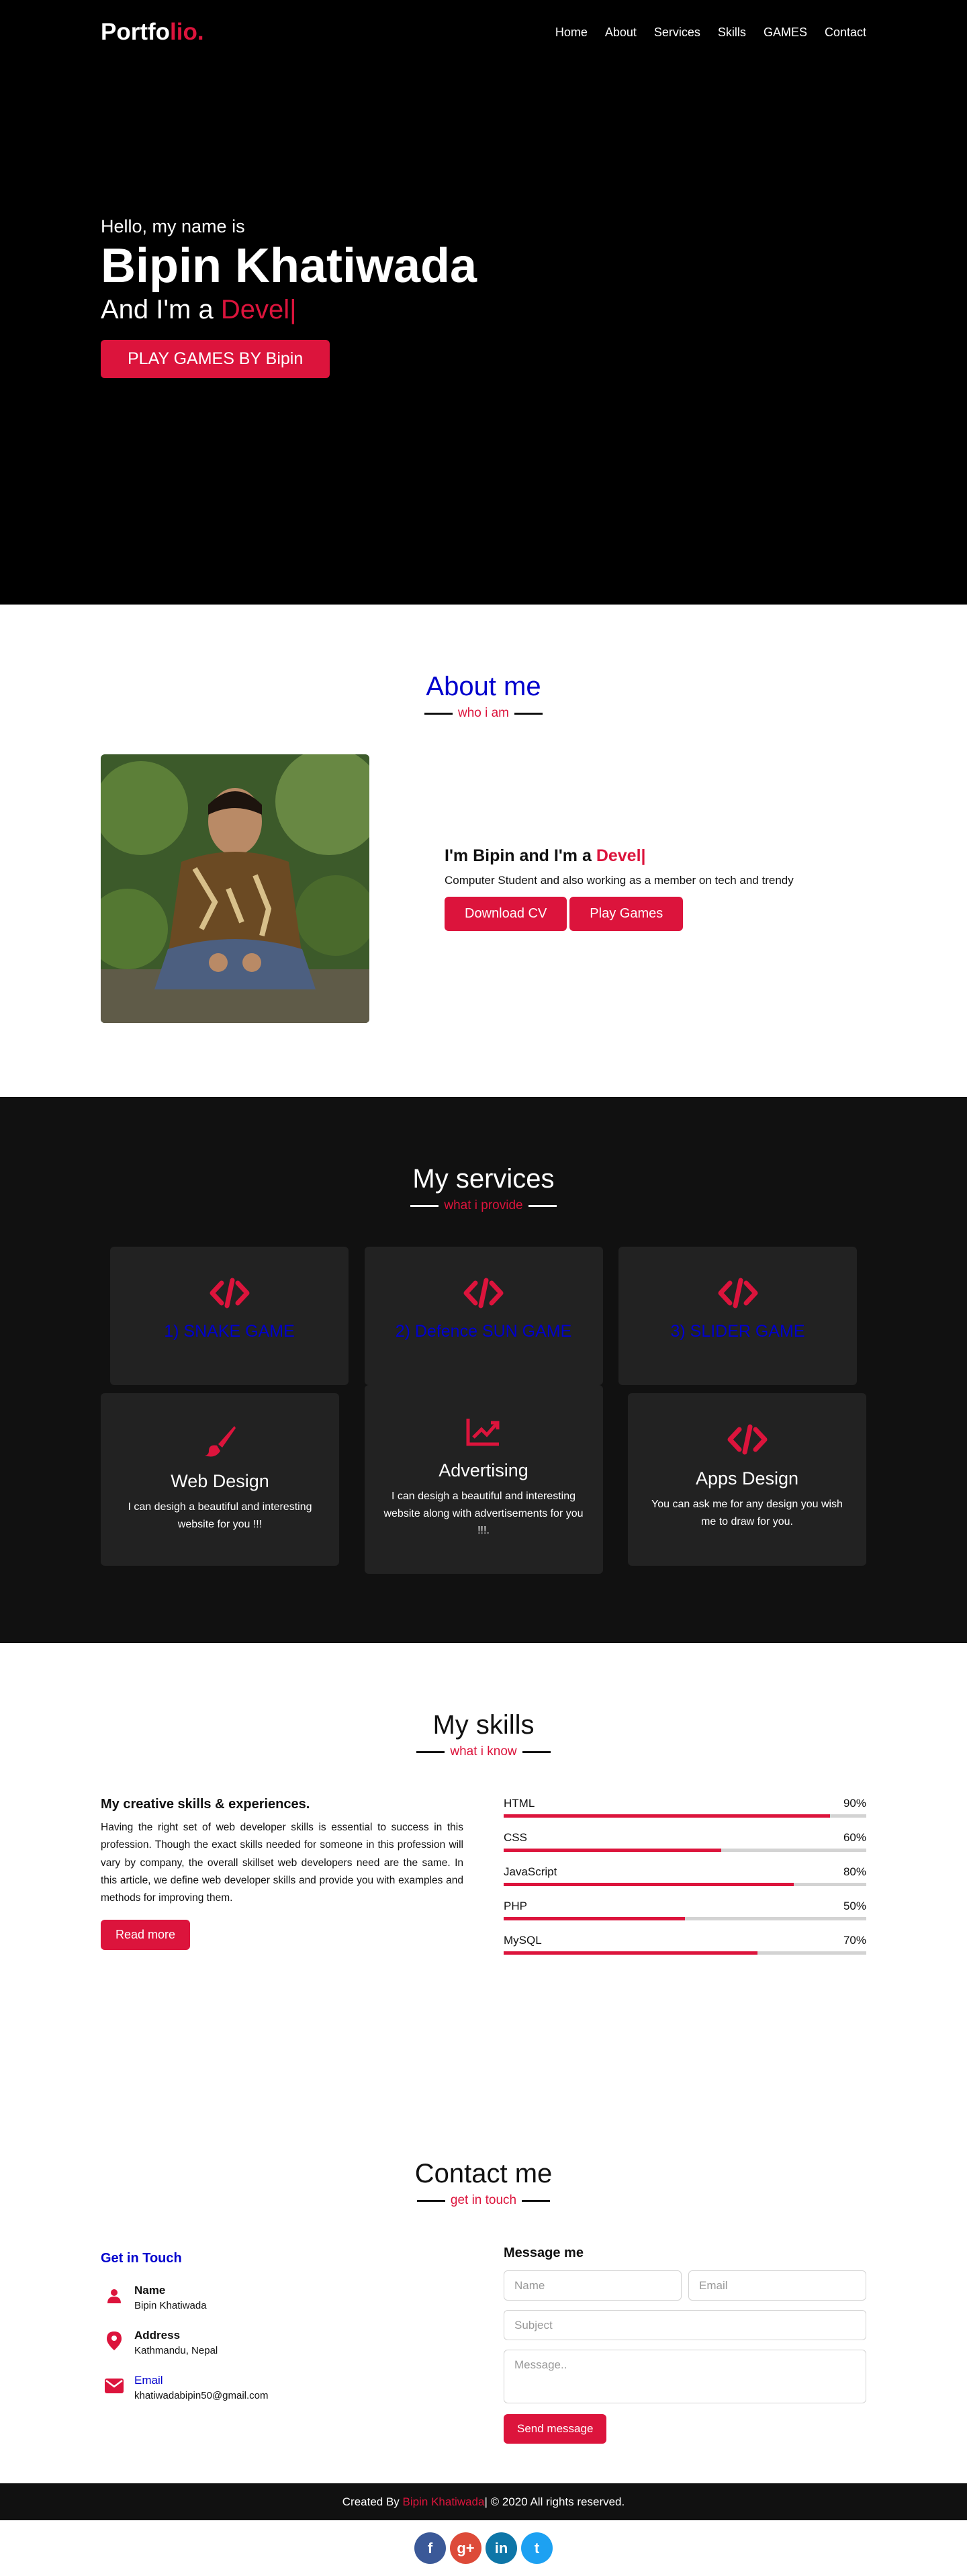 This screenshot has height=2576, width=967. Describe the element at coordinates (537, 2548) in the screenshot. I see `twitter-icon: t` at that location.